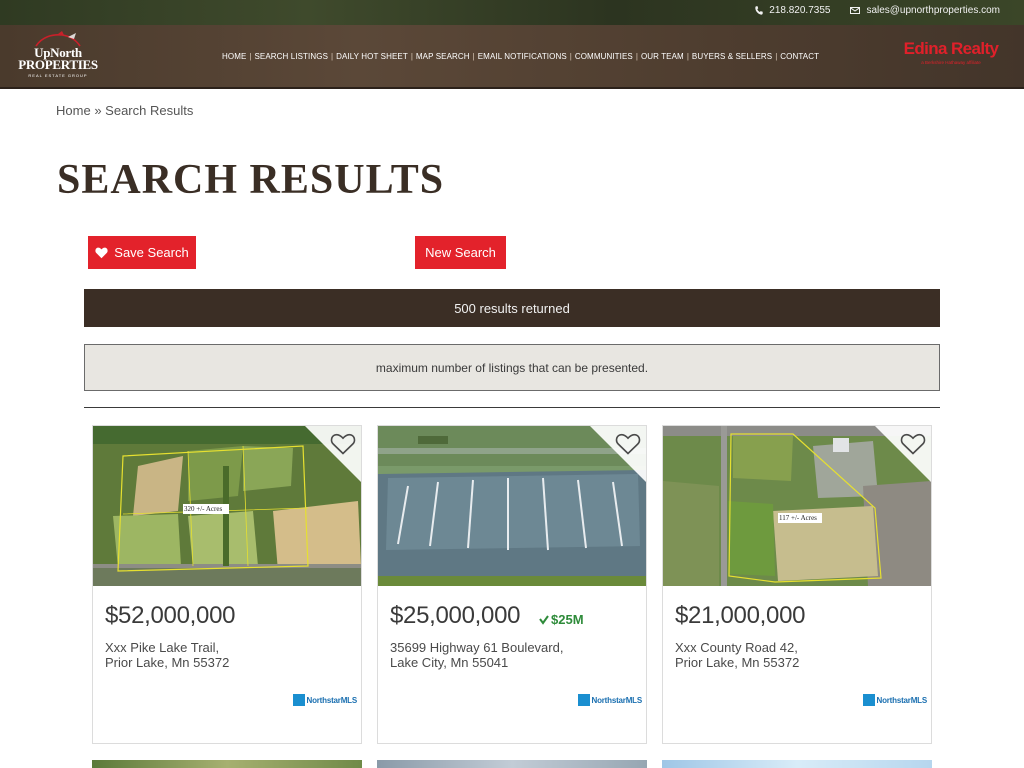  I want to click on listing-price: $52,000,000, so click(170, 615).